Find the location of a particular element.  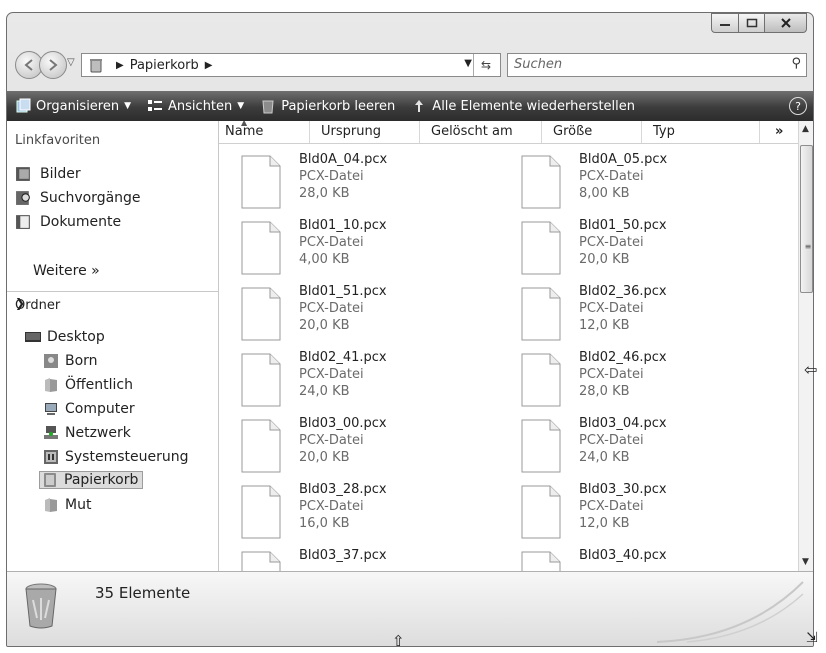

grip-icon: ≡ is located at coordinates (808, 246).